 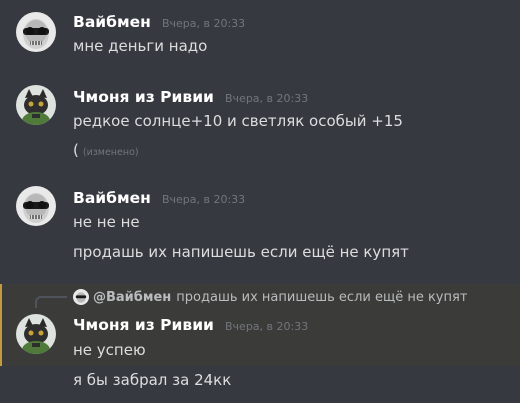 What do you see at coordinates (140, 46) in the screenshot?
I see `message-text: мне деньги надо` at bounding box center [140, 46].